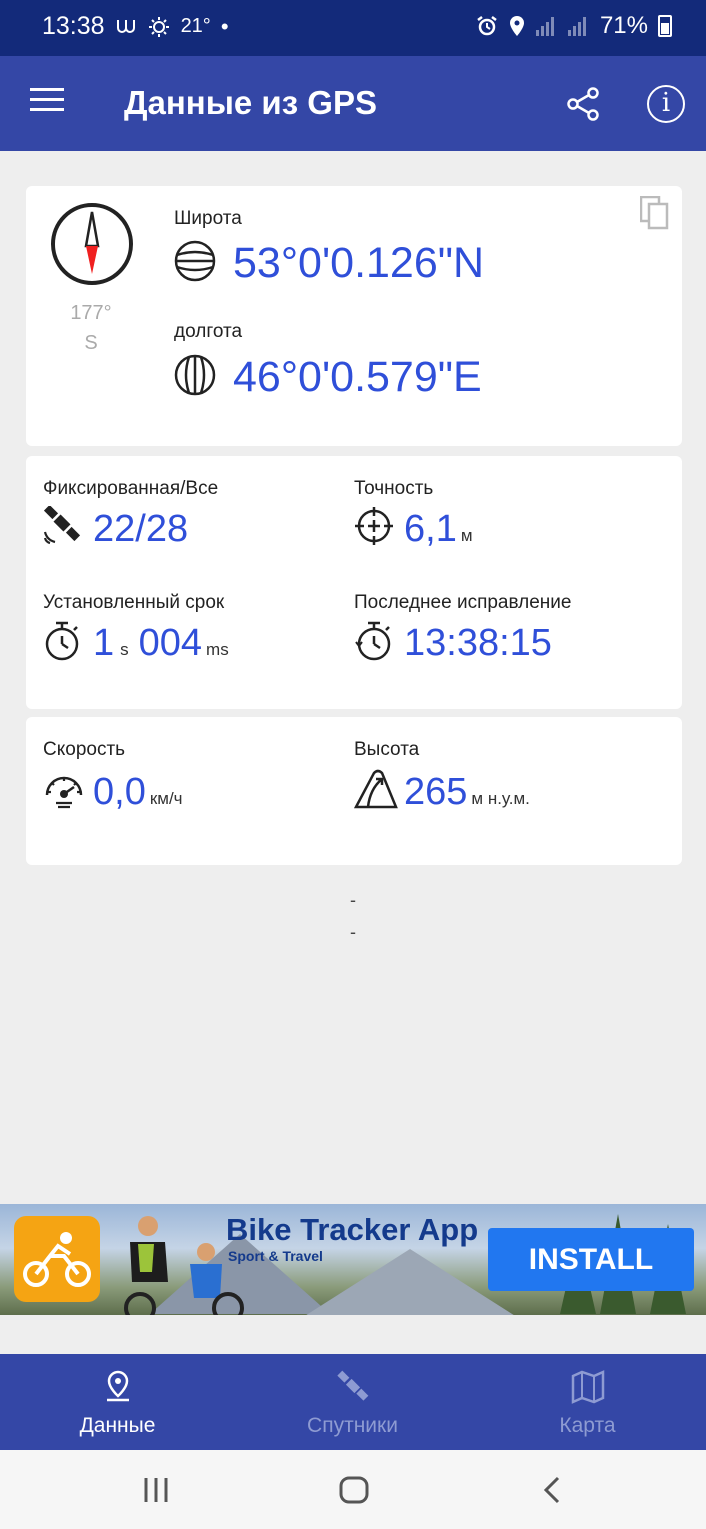 The image size is (706, 1529). What do you see at coordinates (353, 932) in the screenshot?
I see `extra-line-2: -` at bounding box center [353, 932].